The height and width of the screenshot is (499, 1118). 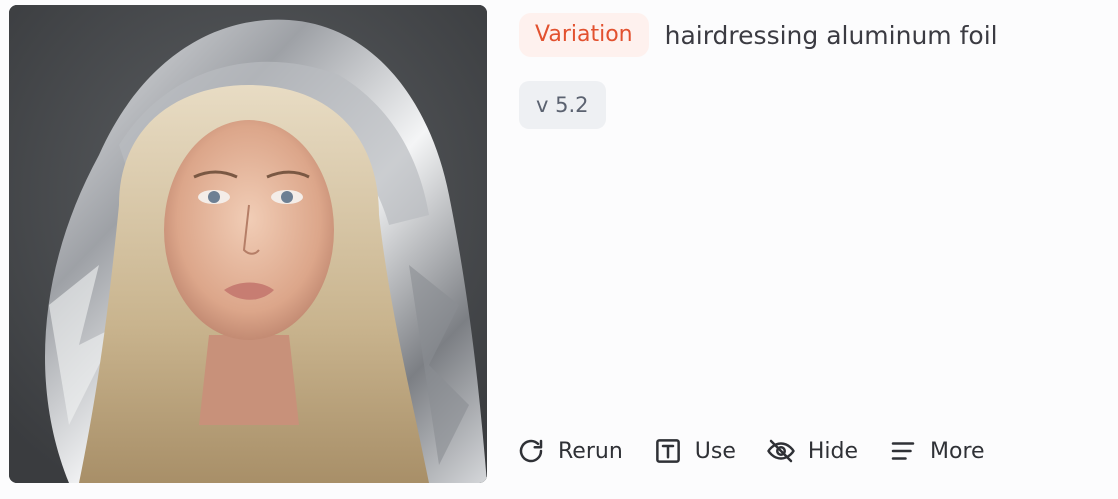 What do you see at coordinates (531, 451) in the screenshot?
I see `rerun-icon` at bounding box center [531, 451].